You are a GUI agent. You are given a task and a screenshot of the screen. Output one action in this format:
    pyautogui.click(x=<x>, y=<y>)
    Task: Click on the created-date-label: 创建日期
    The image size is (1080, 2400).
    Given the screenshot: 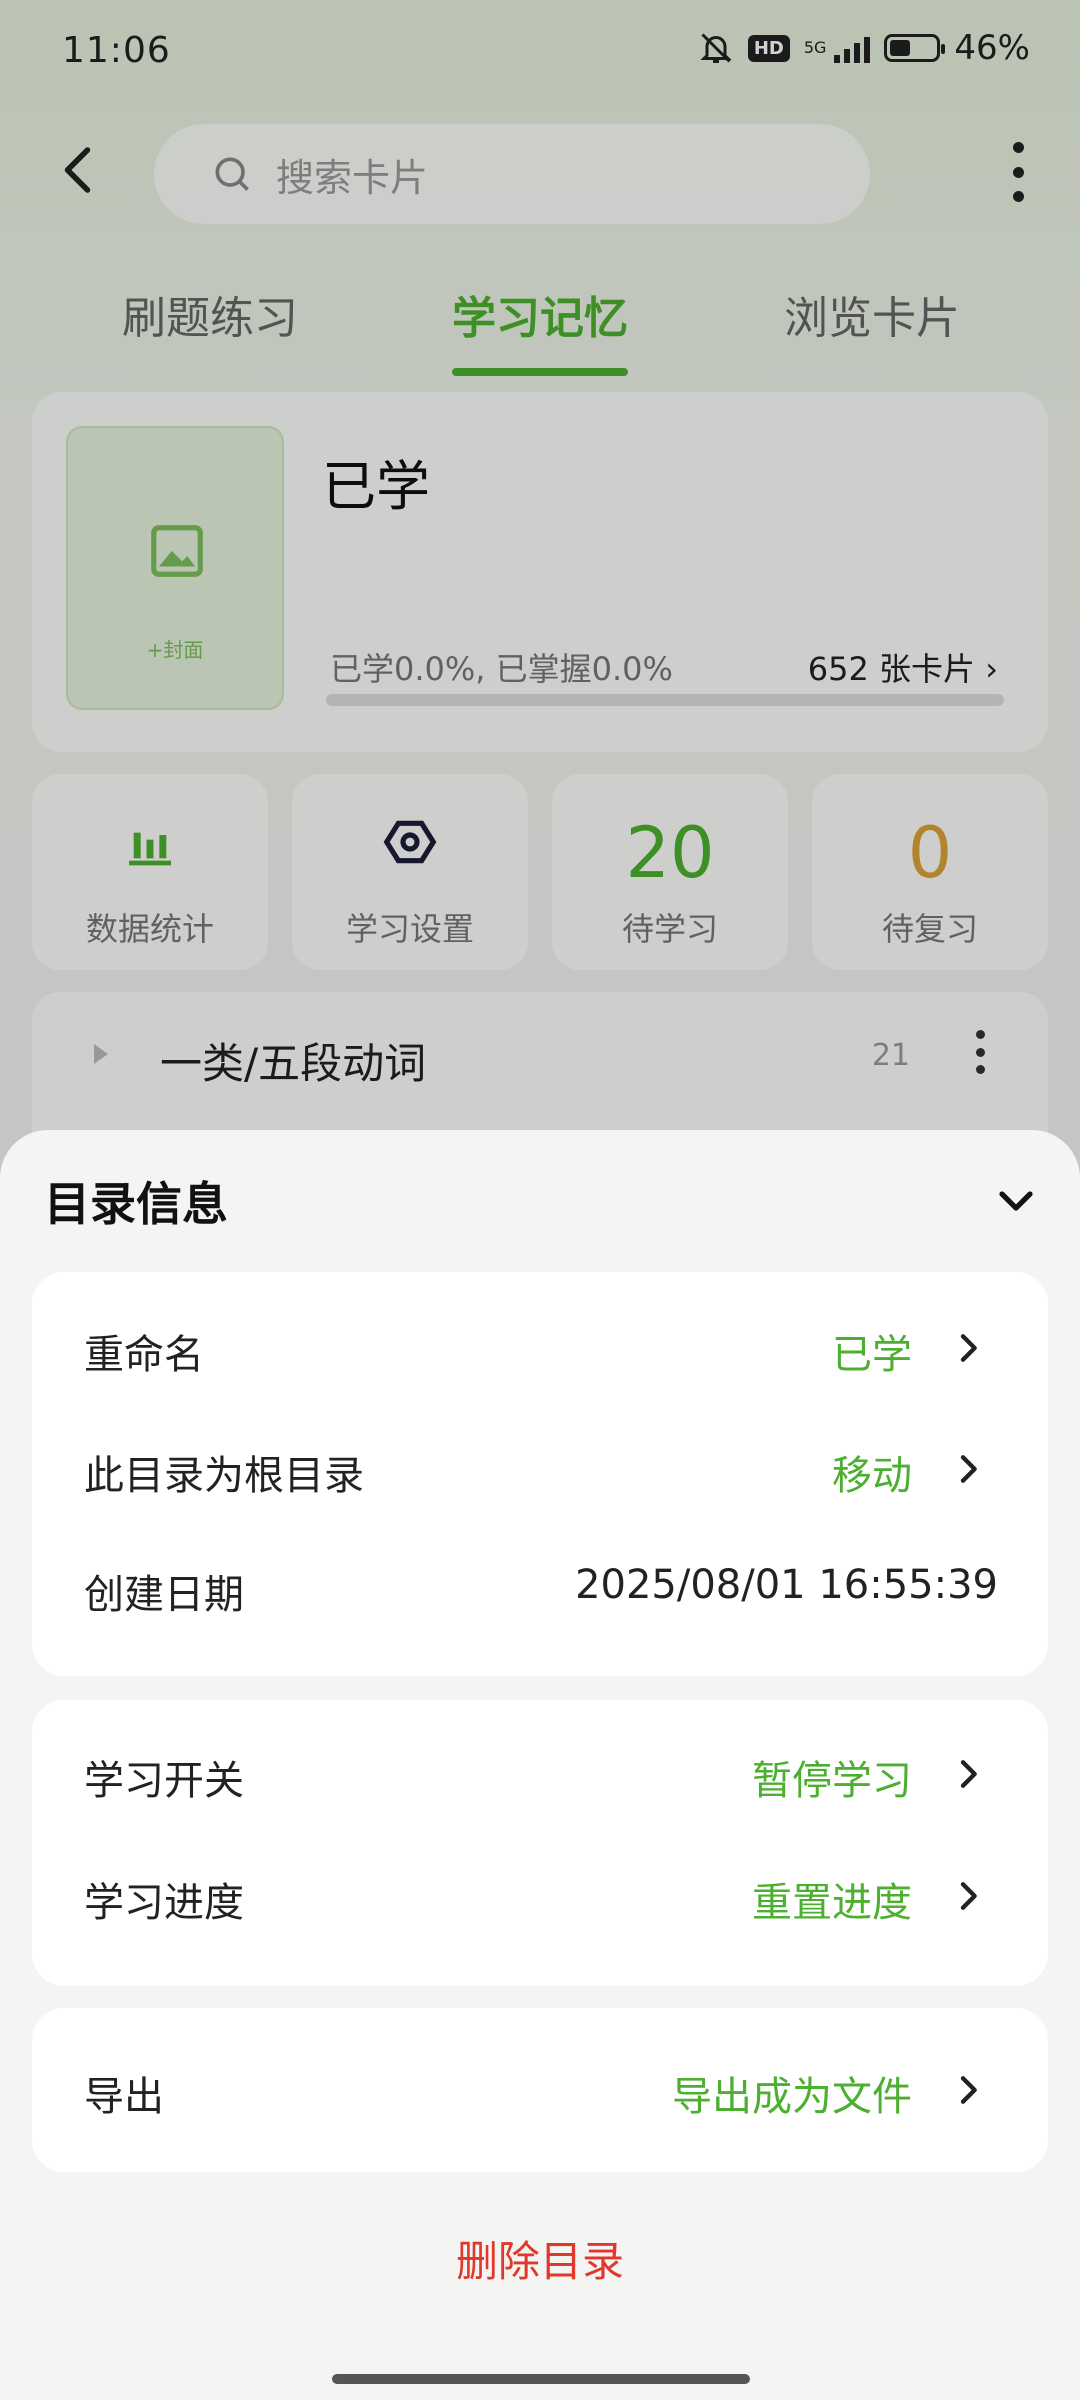 What is the action you would take?
    pyautogui.click(x=164, y=1595)
    